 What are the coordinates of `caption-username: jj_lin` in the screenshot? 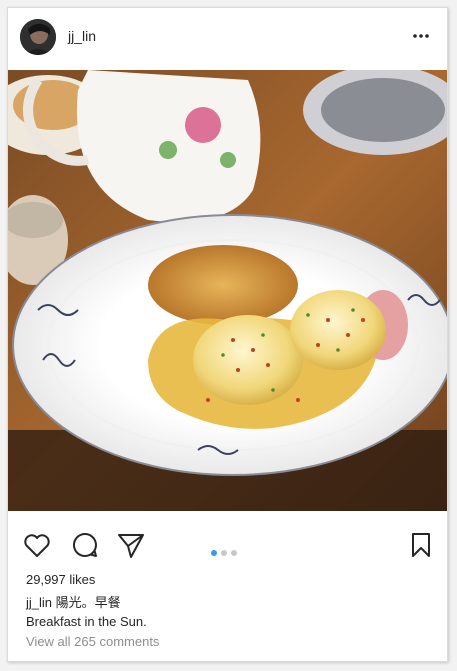 It's located at (39, 602).